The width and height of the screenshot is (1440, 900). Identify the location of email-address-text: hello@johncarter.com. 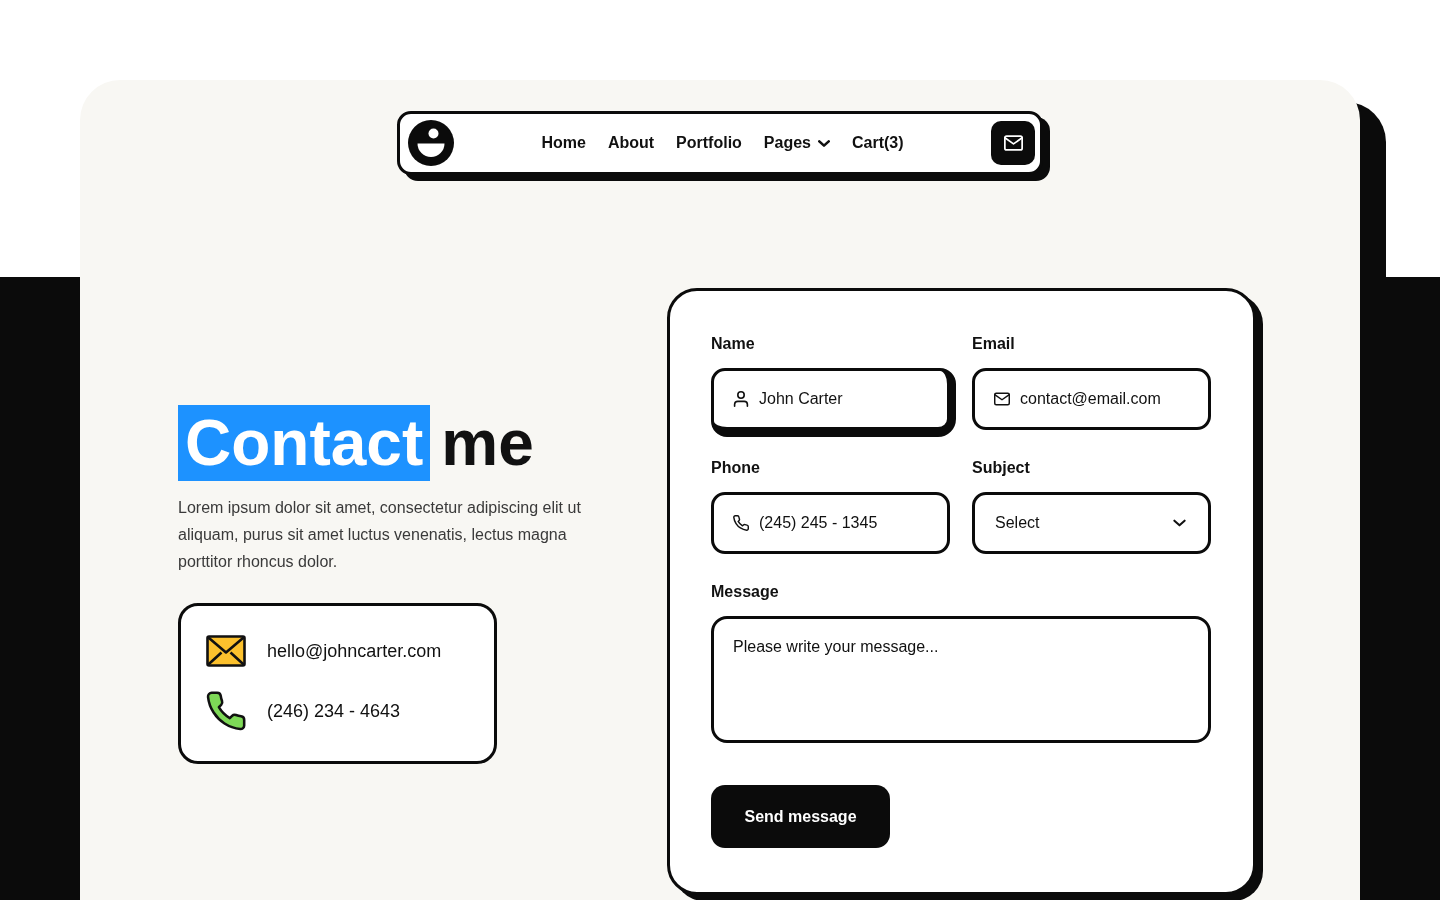
(354, 651).